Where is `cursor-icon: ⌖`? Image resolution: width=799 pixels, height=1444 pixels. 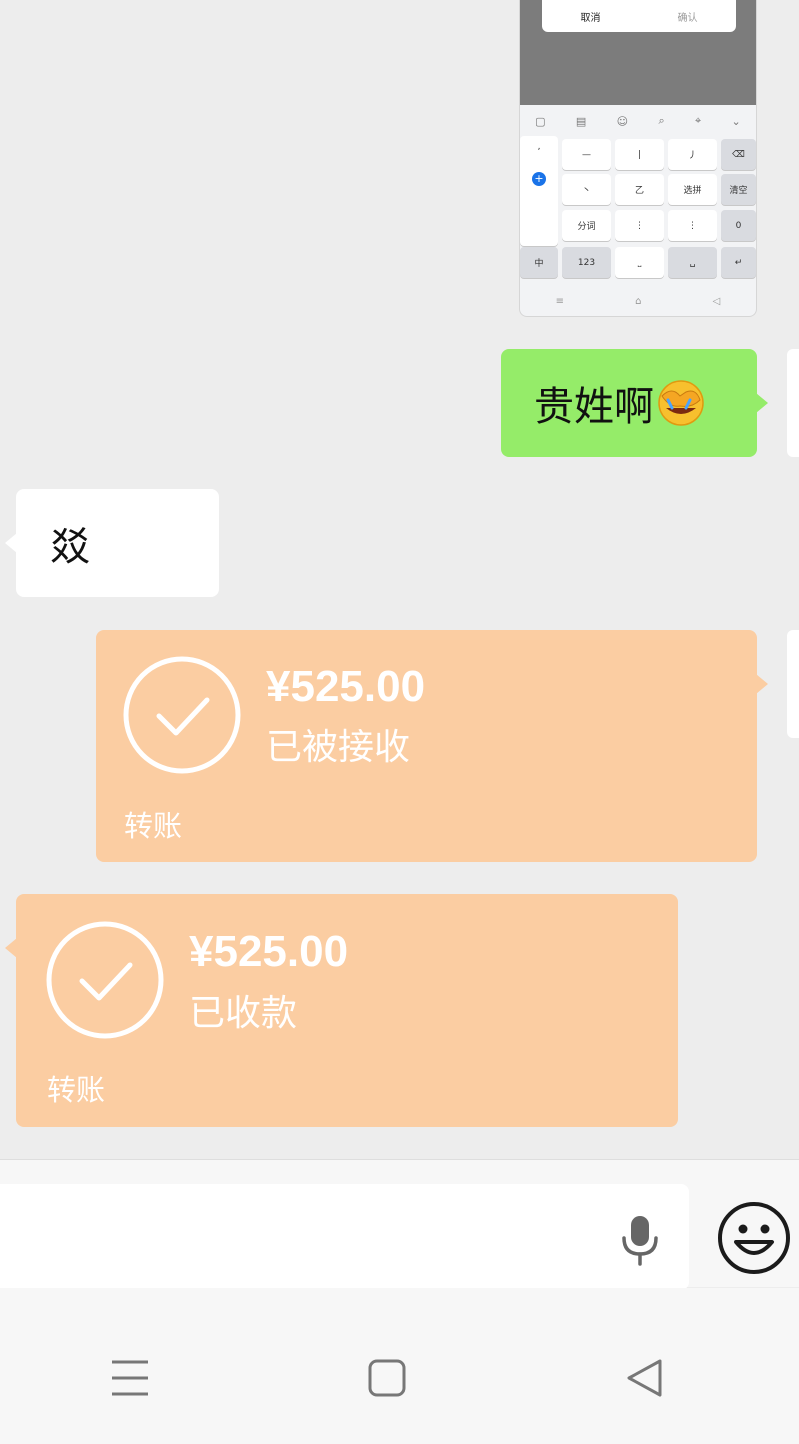 cursor-icon: ⌖ is located at coordinates (698, 120).